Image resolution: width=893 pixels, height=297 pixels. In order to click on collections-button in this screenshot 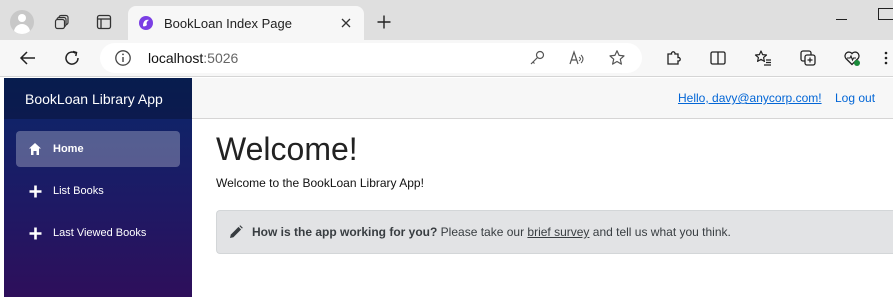, I will do `click(808, 58)`.